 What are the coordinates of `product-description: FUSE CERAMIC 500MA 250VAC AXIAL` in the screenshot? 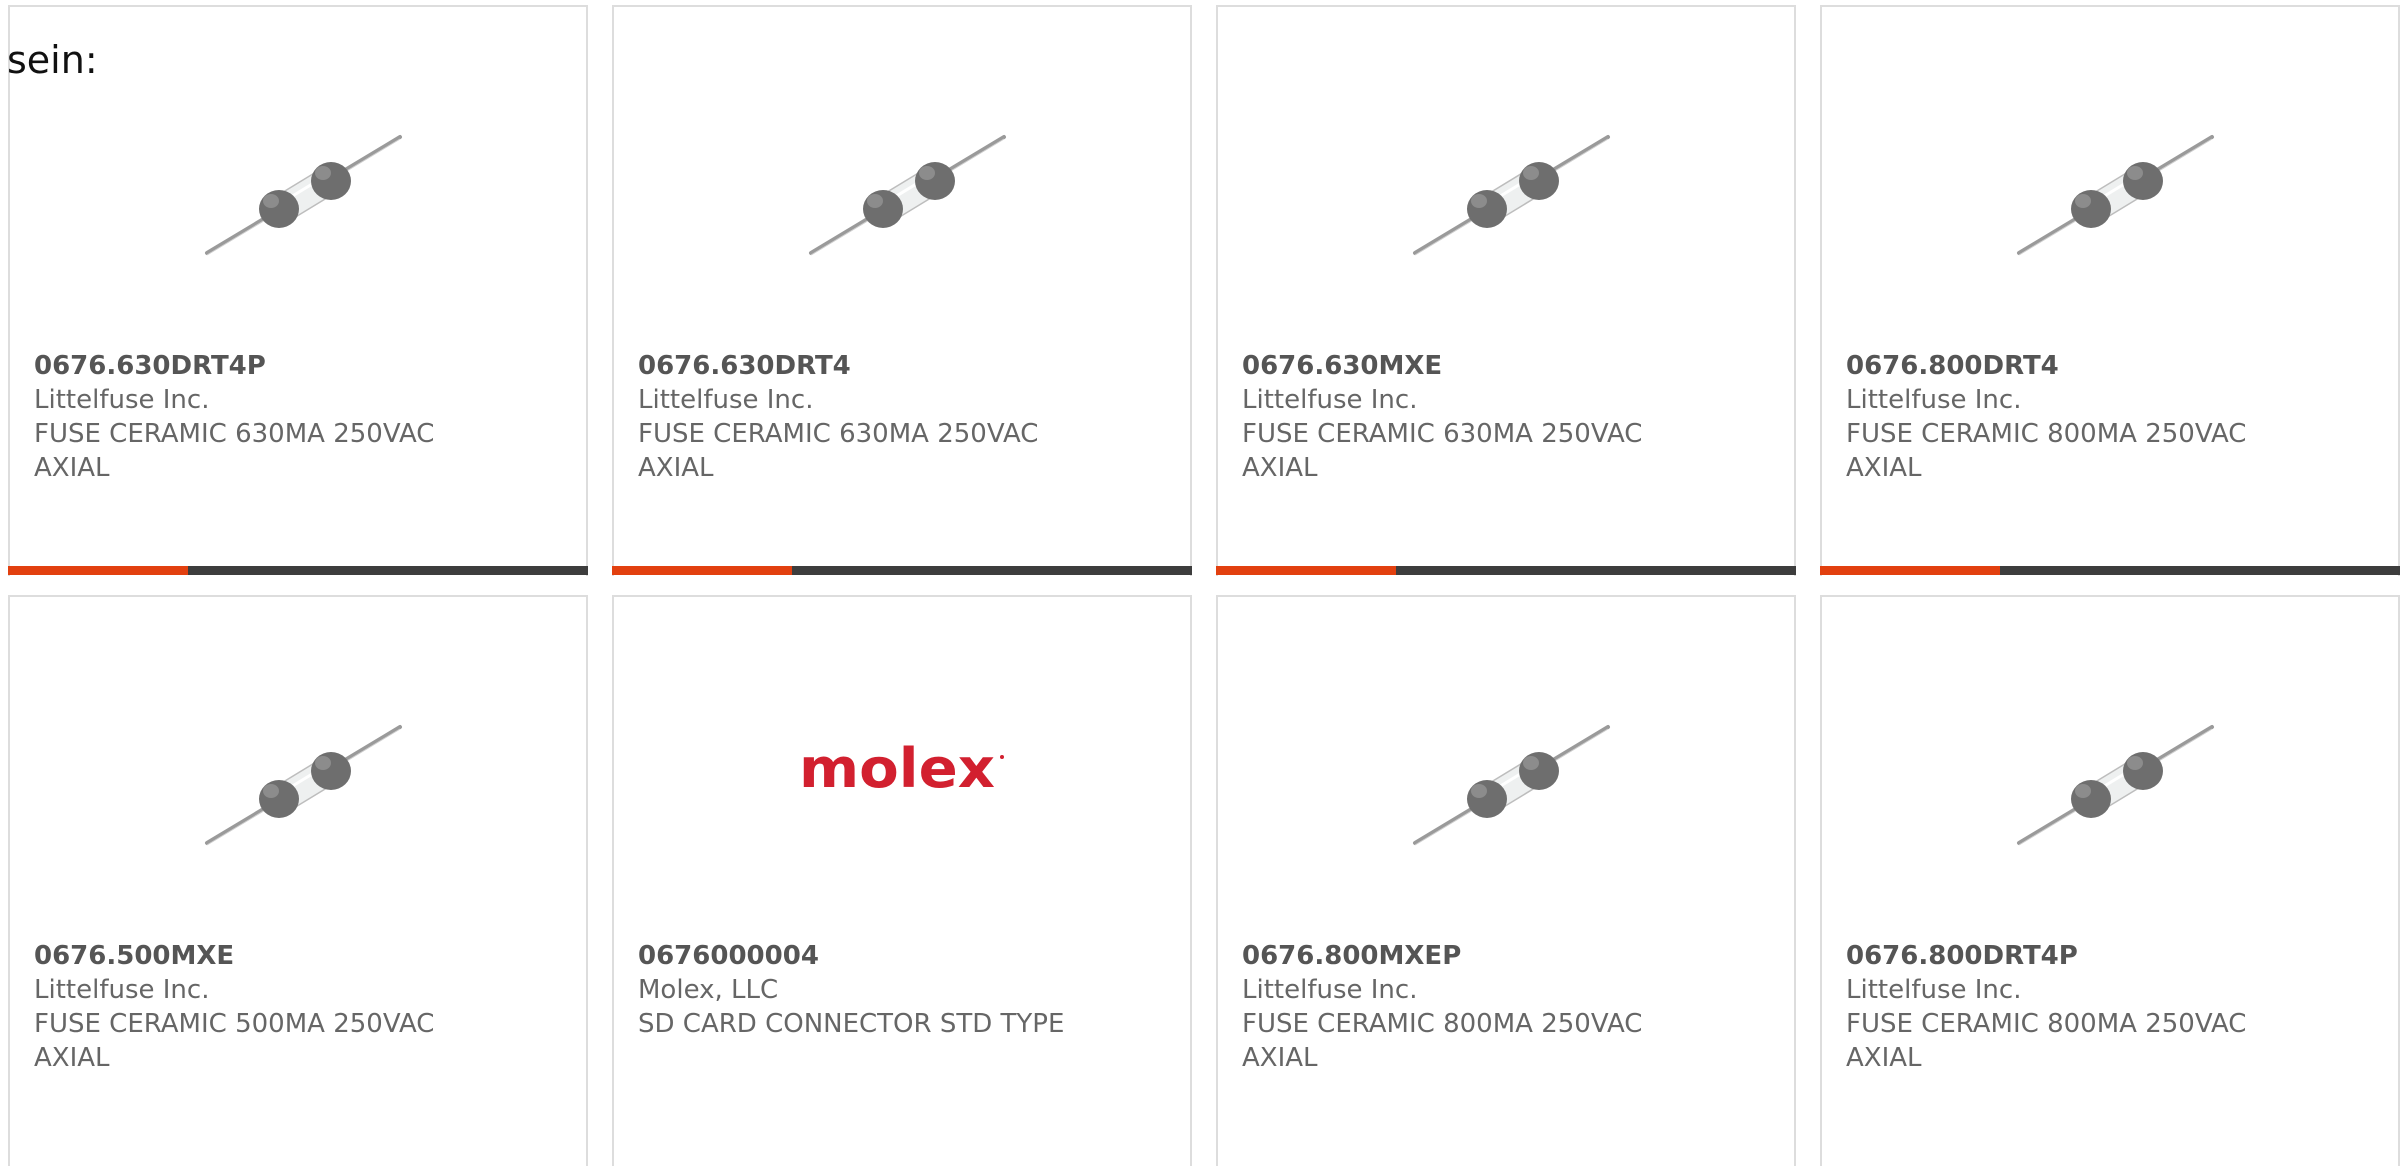 It's located at (234, 1041).